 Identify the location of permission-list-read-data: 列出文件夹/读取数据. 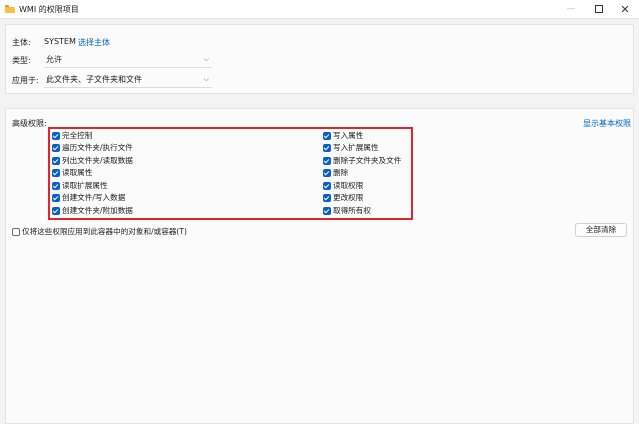
(92, 161).